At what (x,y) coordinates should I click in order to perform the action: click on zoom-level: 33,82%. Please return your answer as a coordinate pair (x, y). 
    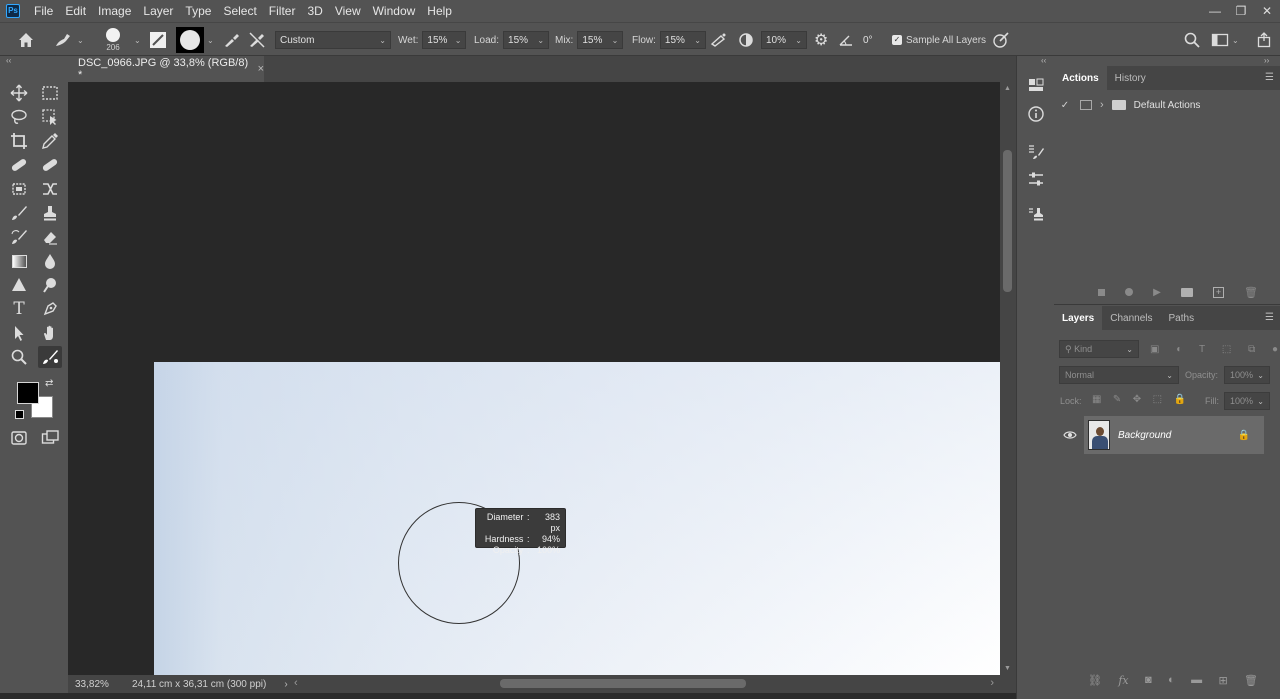
    Looking at the image, I should click on (95, 684).